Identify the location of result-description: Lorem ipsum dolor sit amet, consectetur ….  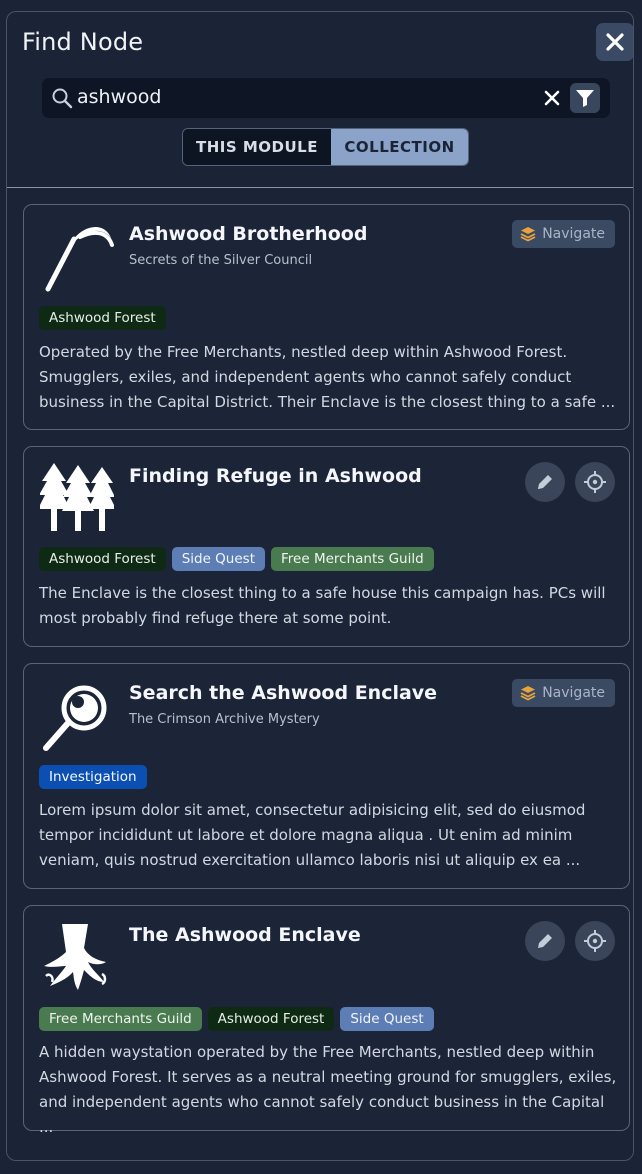
(328, 835).